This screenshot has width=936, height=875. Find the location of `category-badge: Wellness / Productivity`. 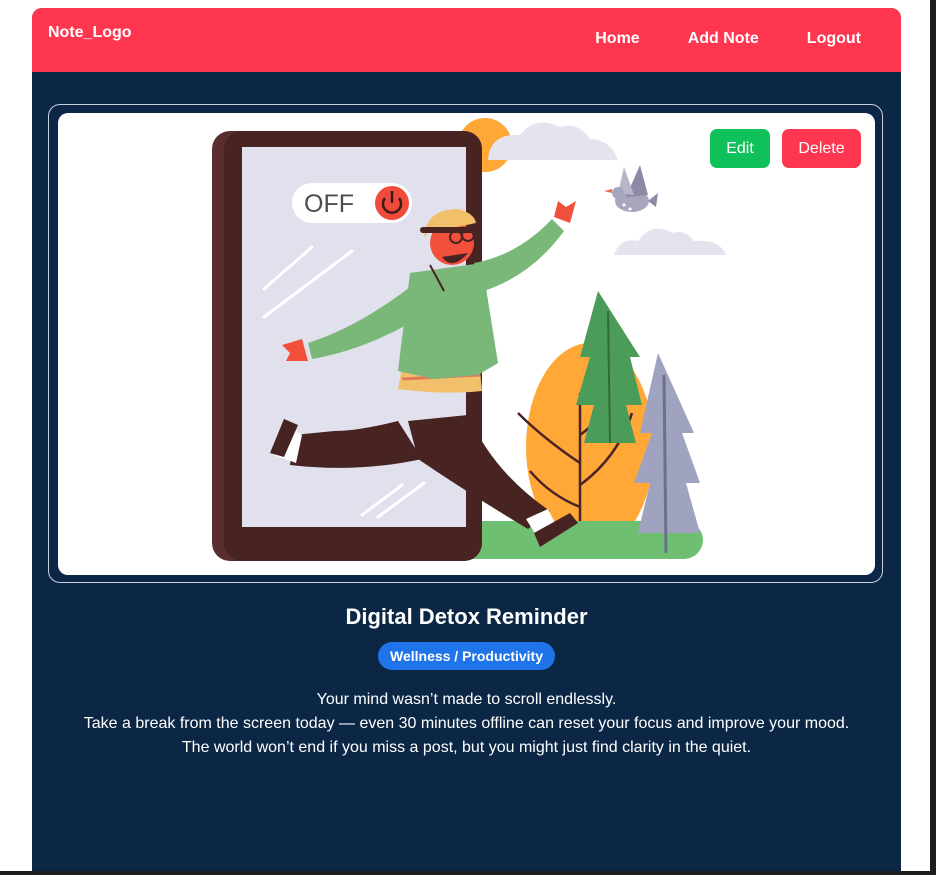

category-badge: Wellness / Productivity is located at coordinates (466, 656).